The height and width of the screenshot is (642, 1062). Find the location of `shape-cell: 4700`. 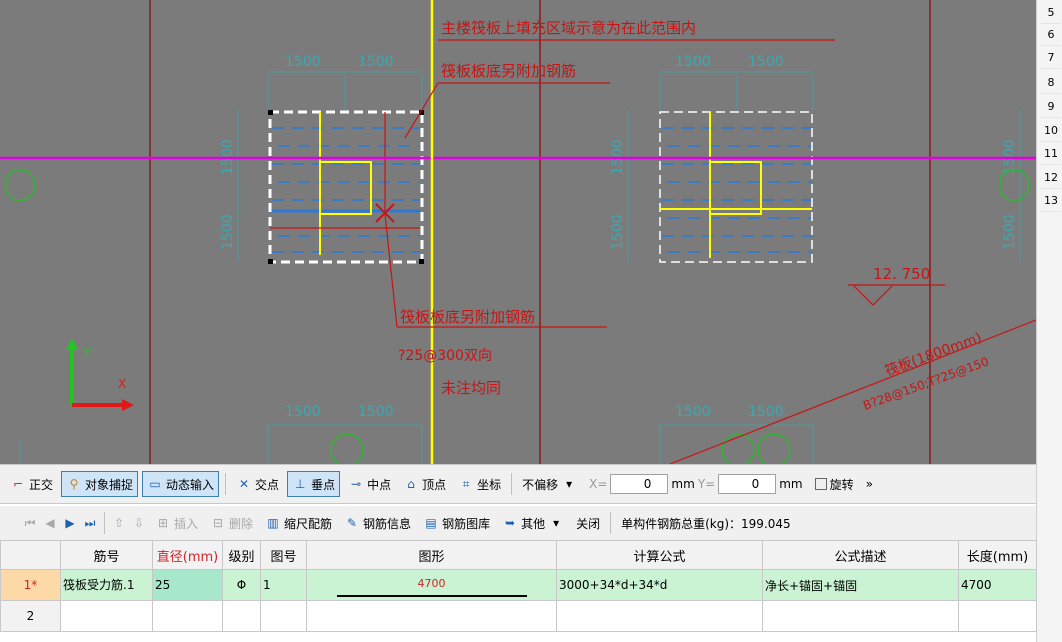

shape-cell: 4700 is located at coordinates (431, 585).